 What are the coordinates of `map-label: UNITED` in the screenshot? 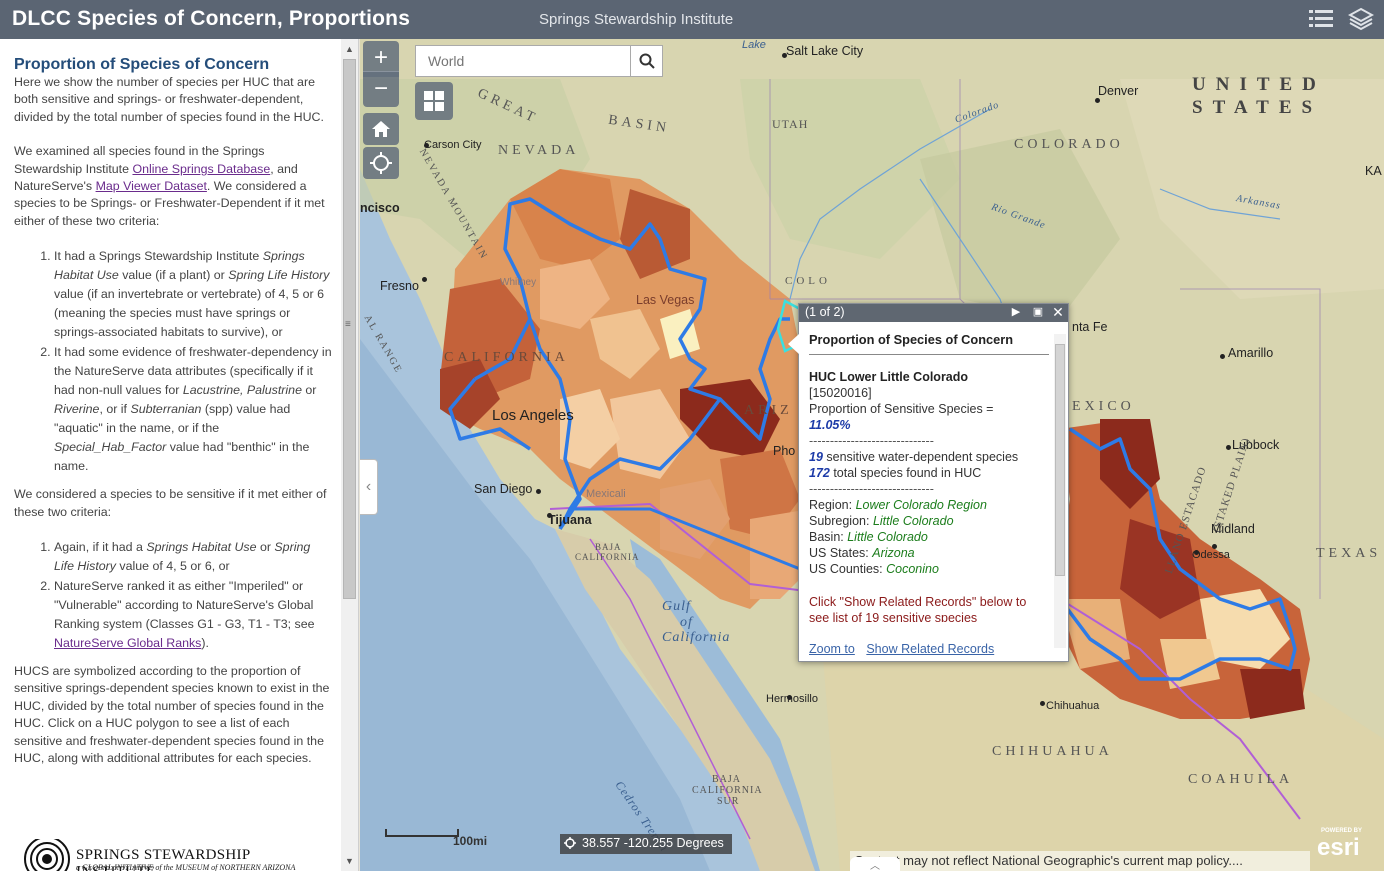 It's located at (1259, 84).